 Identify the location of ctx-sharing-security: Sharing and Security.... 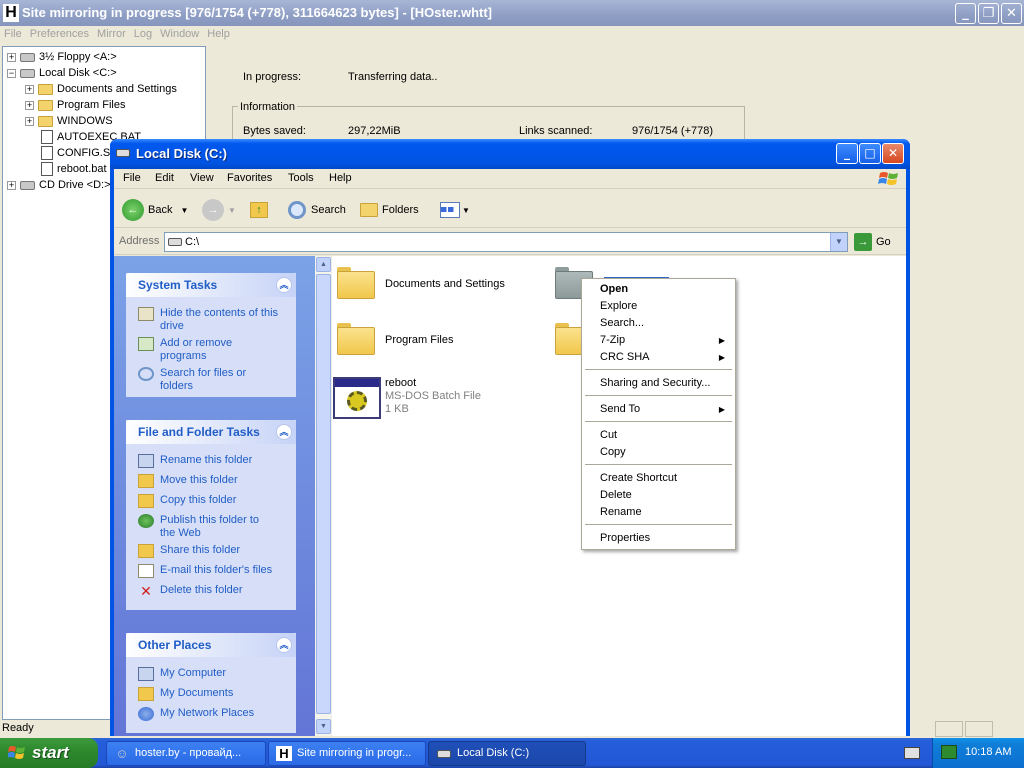
(658, 383).